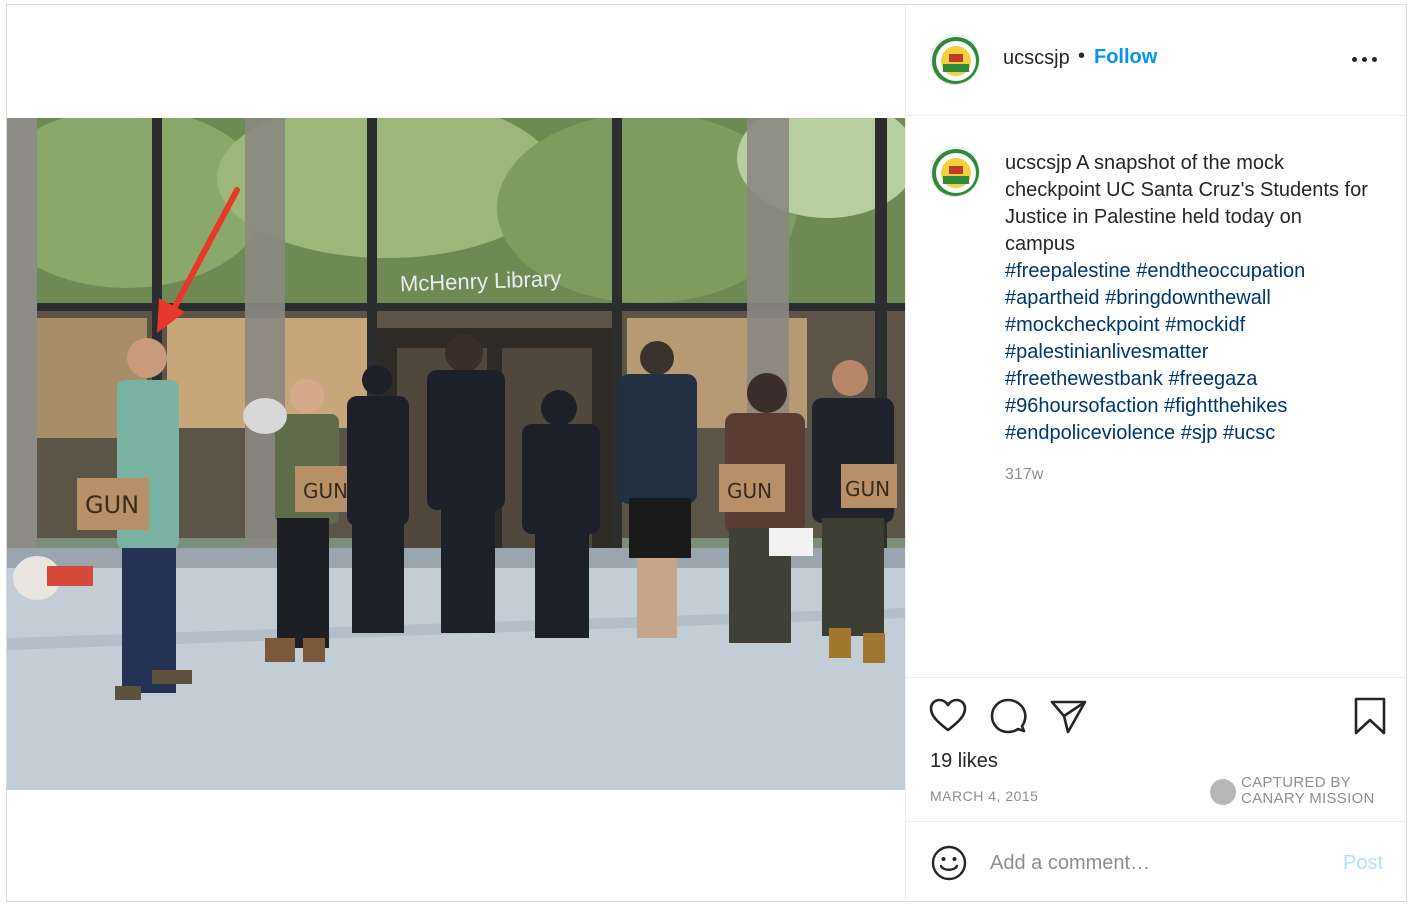  Describe the element at coordinates (1106, 352) in the screenshot. I see `hashtag-link: #palestinianlivesmatter` at that location.